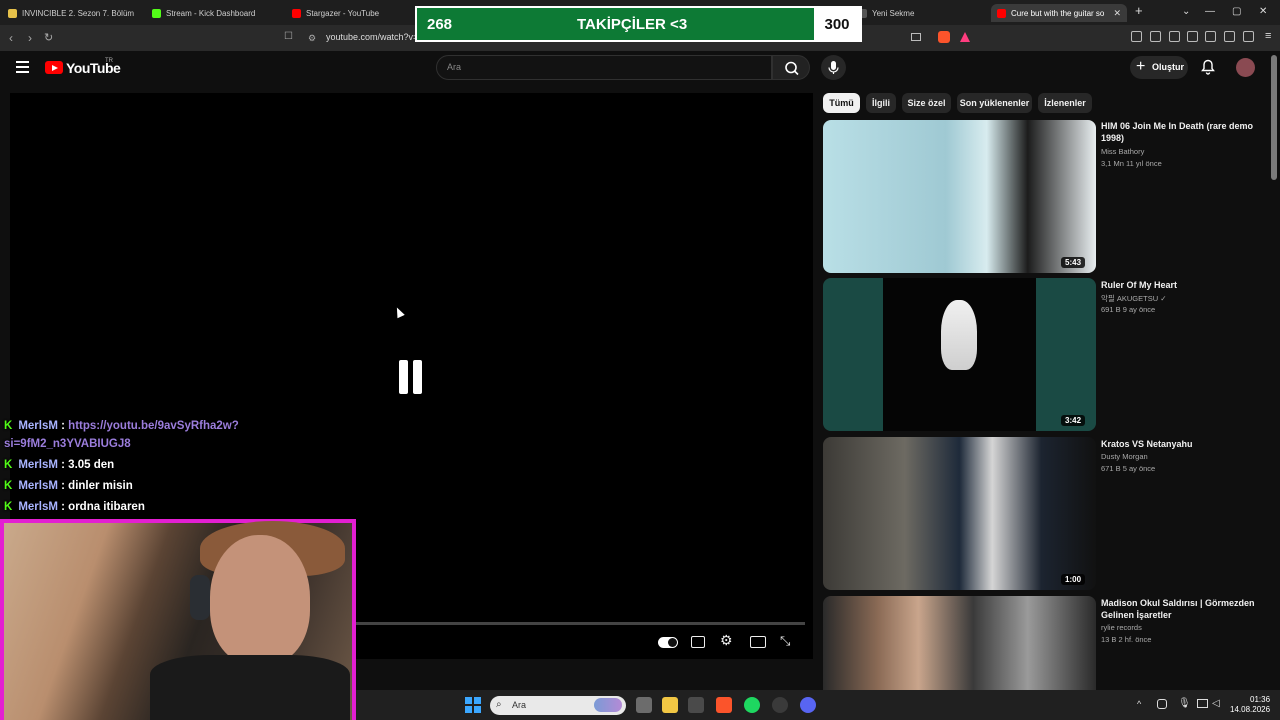  Describe the element at coordinates (893, 13) in the screenshot. I see `tab-title: Yeni Sekme` at that location.